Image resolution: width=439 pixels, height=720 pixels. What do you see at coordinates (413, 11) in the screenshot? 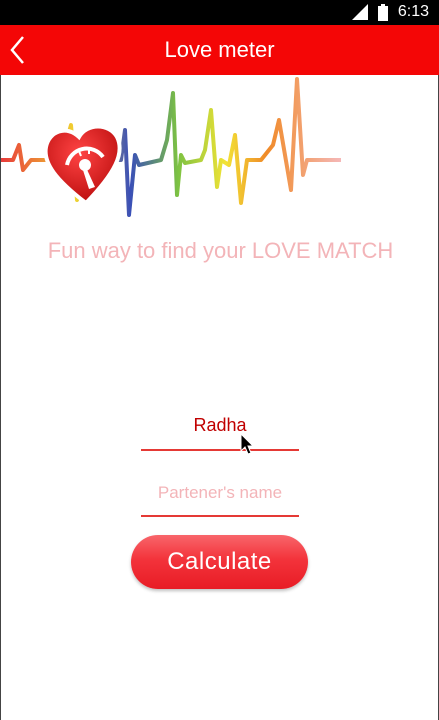
I see `status-time: 6:13` at bounding box center [413, 11].